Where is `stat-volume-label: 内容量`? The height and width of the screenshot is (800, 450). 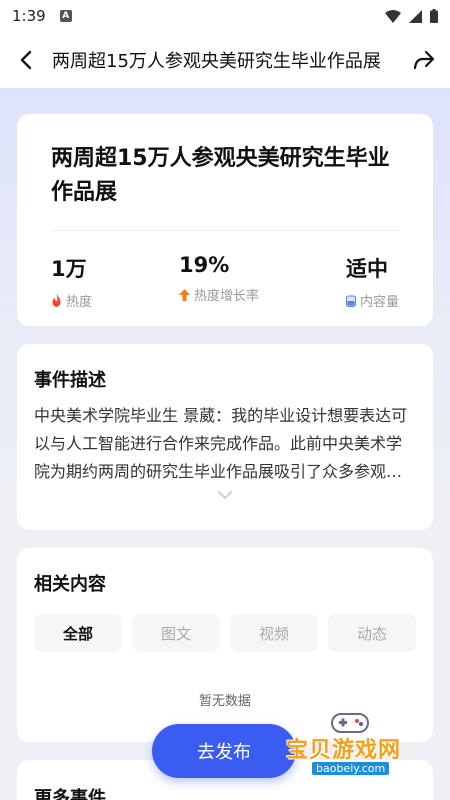
stat-volume-label: 内容量 is located at coordinates (379, 302).